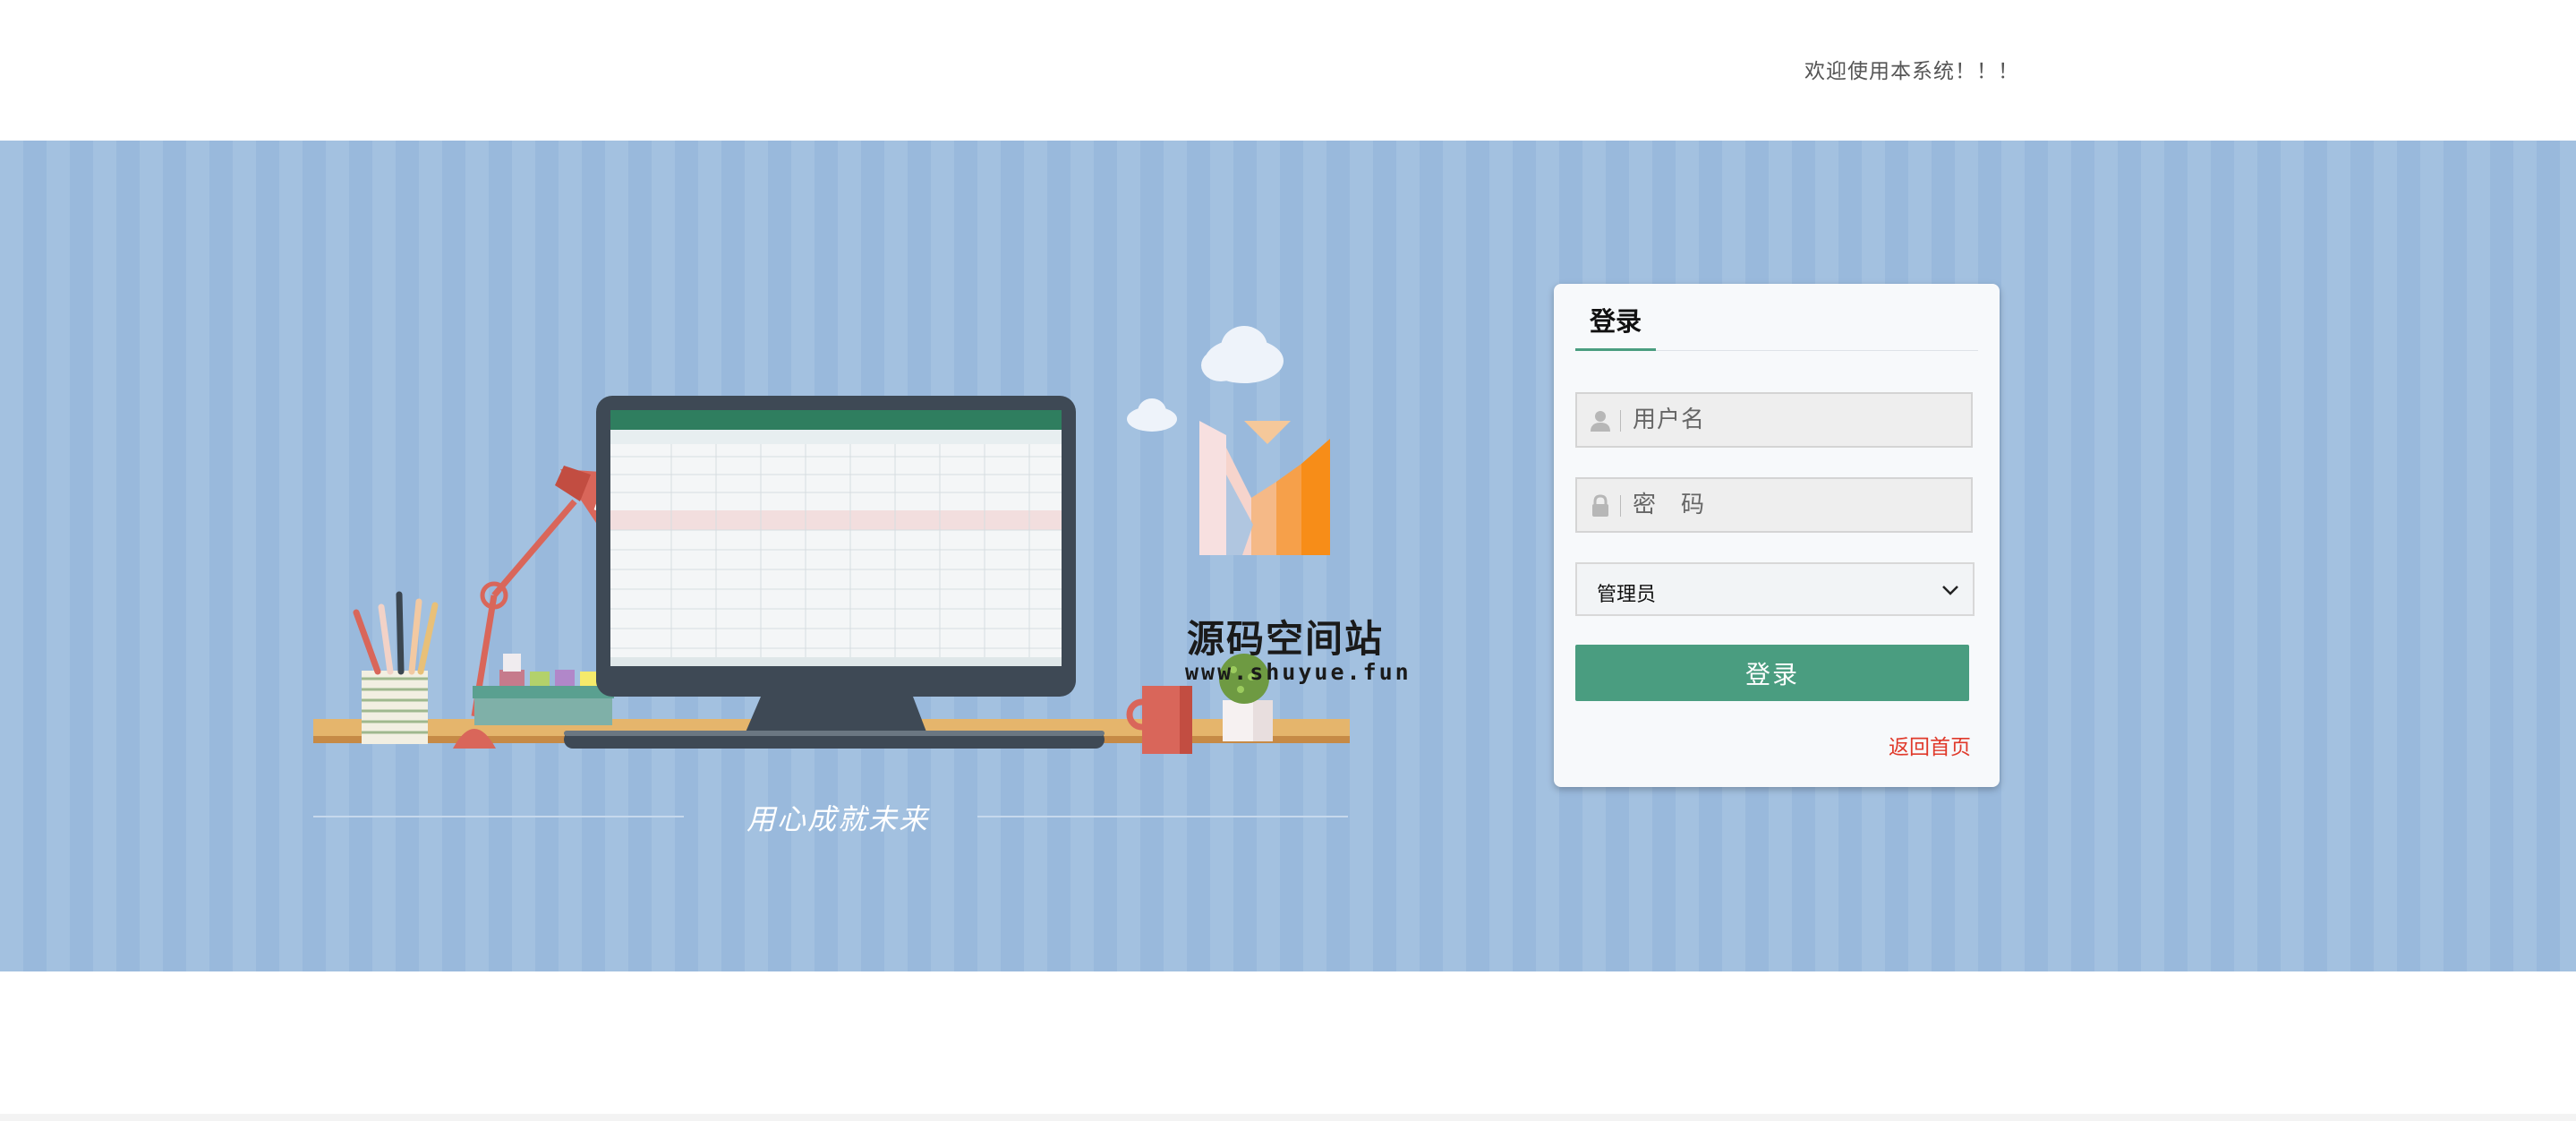 The height and width of the screenshot is (1121, 2576). Describe the element at coordinates (1600, 505) in the screenshot. I see `lock-icon` at that location.